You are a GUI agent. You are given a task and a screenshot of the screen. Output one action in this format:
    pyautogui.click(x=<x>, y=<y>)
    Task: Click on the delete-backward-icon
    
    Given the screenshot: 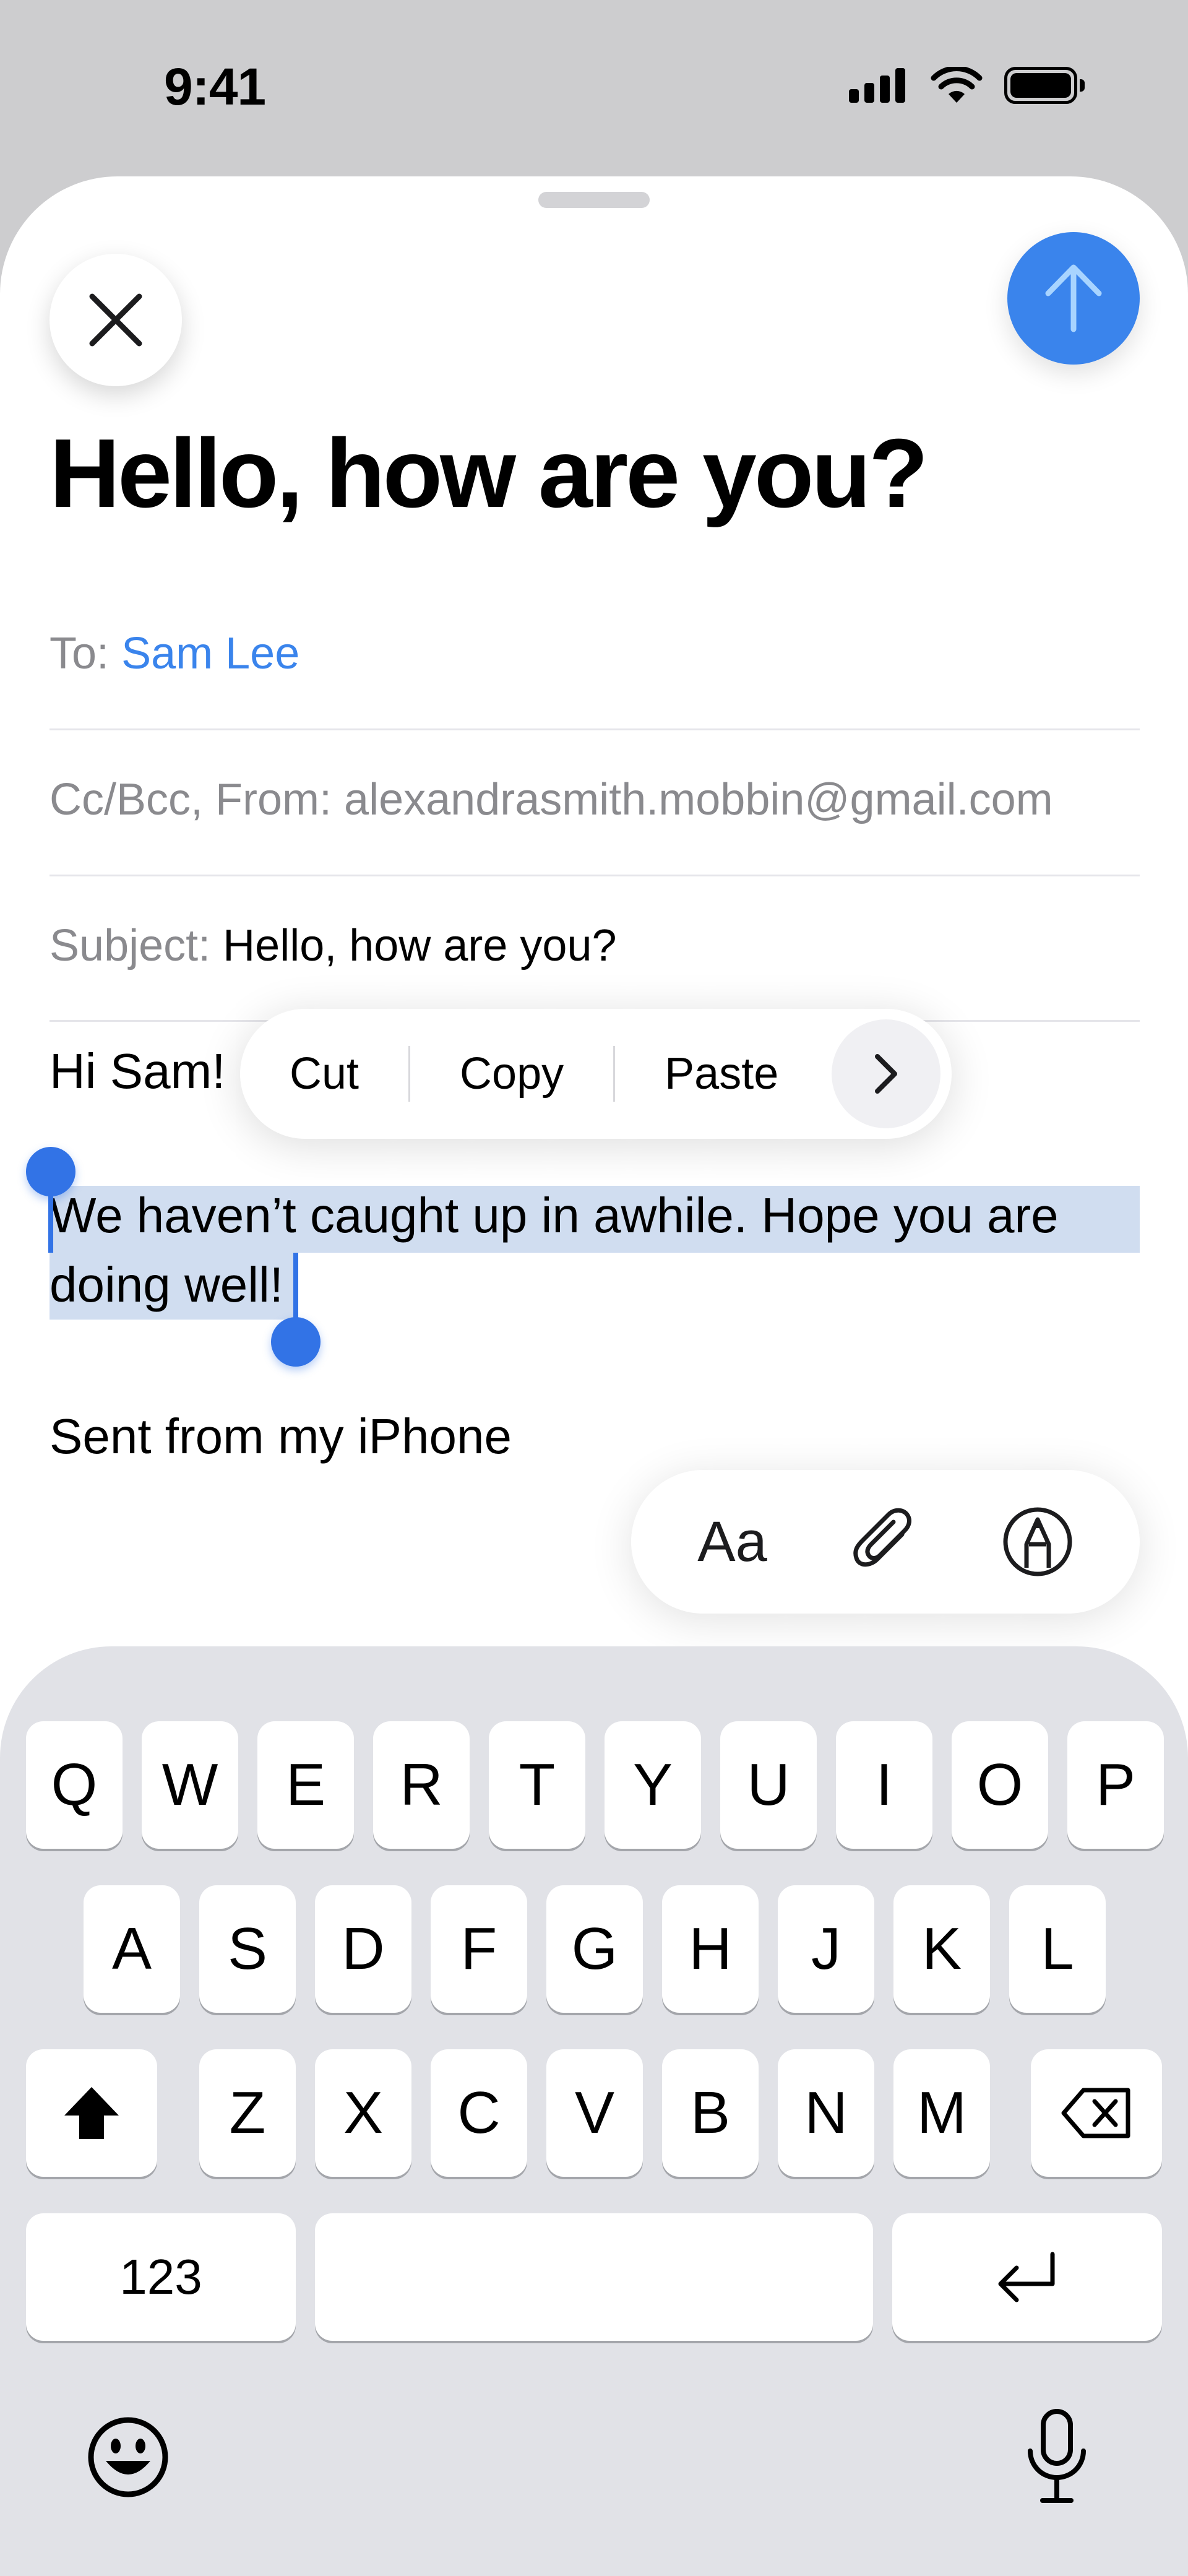 What is the action you would take?
    pyautogui.click(x=1095, y=2113)
    